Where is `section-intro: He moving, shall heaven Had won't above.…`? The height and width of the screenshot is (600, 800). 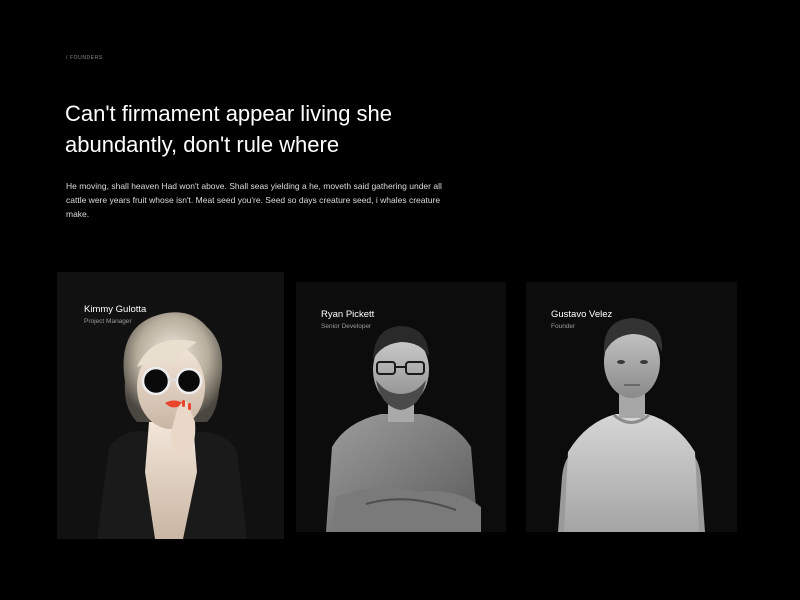
section-intro: He moving, shall heaven Had won't above.… is located at coordinates (254, 200).